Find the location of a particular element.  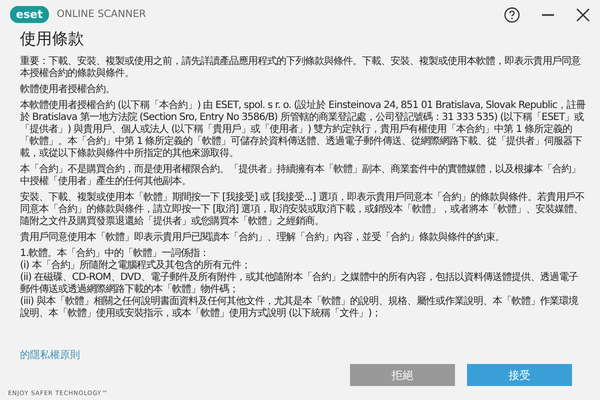

accept-button: 接受 is located at coordinates (519, 375).